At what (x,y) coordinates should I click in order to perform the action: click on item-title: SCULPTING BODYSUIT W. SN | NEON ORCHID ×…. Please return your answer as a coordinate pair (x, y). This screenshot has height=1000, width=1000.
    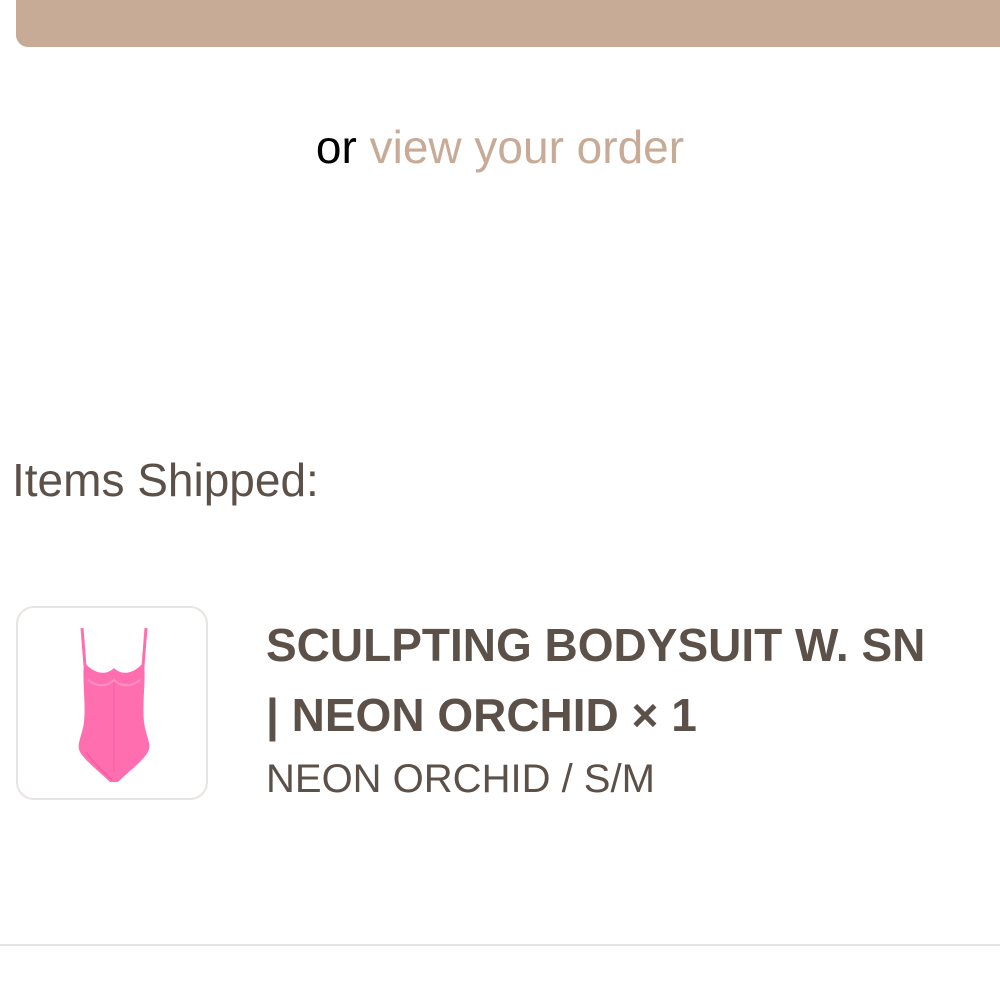
    Looking at the image, I should click on (633, 680).